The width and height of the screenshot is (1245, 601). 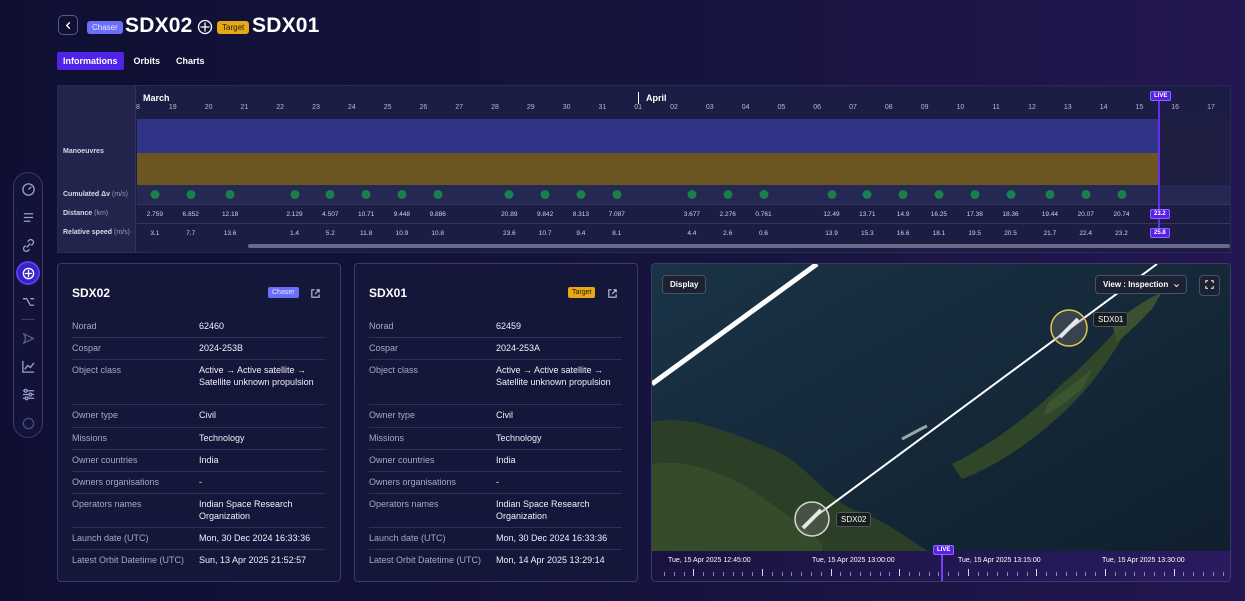 I want to click on day-tick: 08, so click(x=888, y=107).